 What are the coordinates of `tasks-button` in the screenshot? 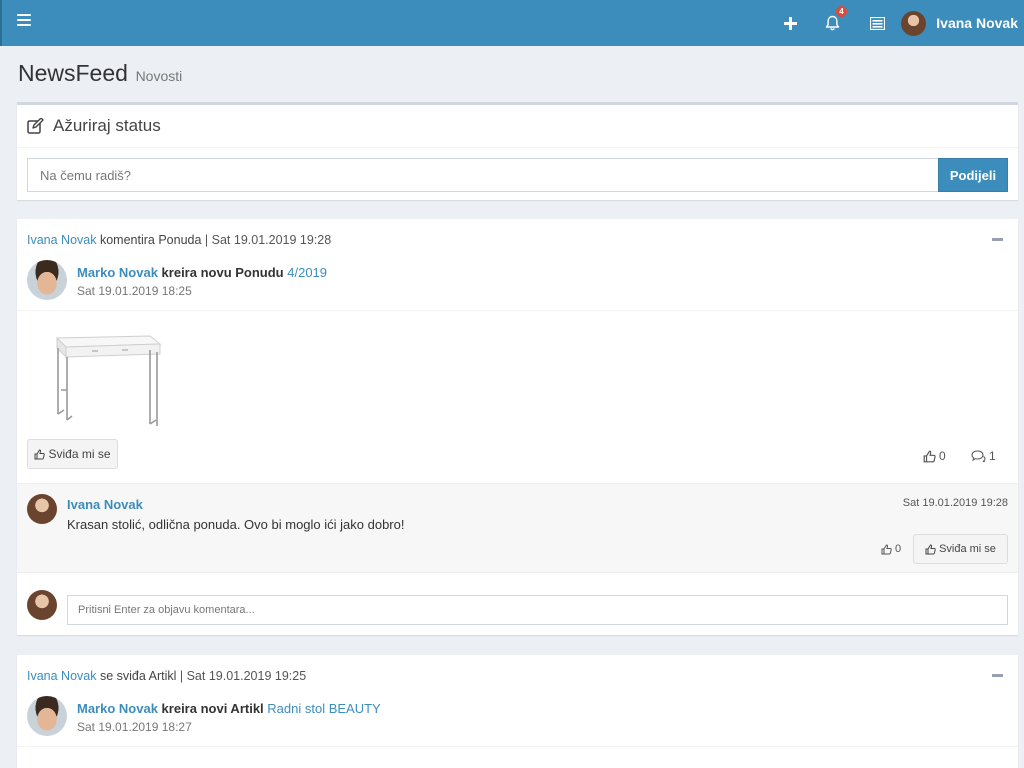 It's located at (877, 23).